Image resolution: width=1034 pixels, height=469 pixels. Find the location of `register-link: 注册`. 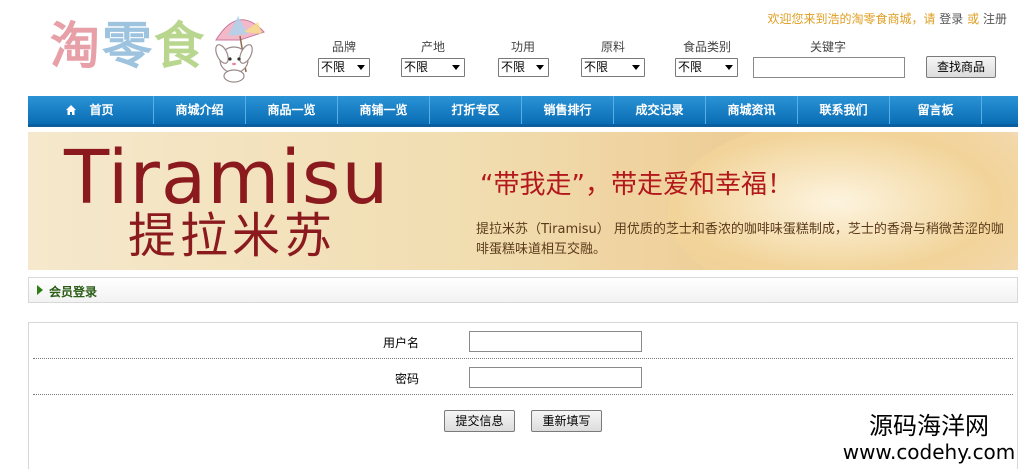

register-link: 注册 is located at coordinates (995, 19).